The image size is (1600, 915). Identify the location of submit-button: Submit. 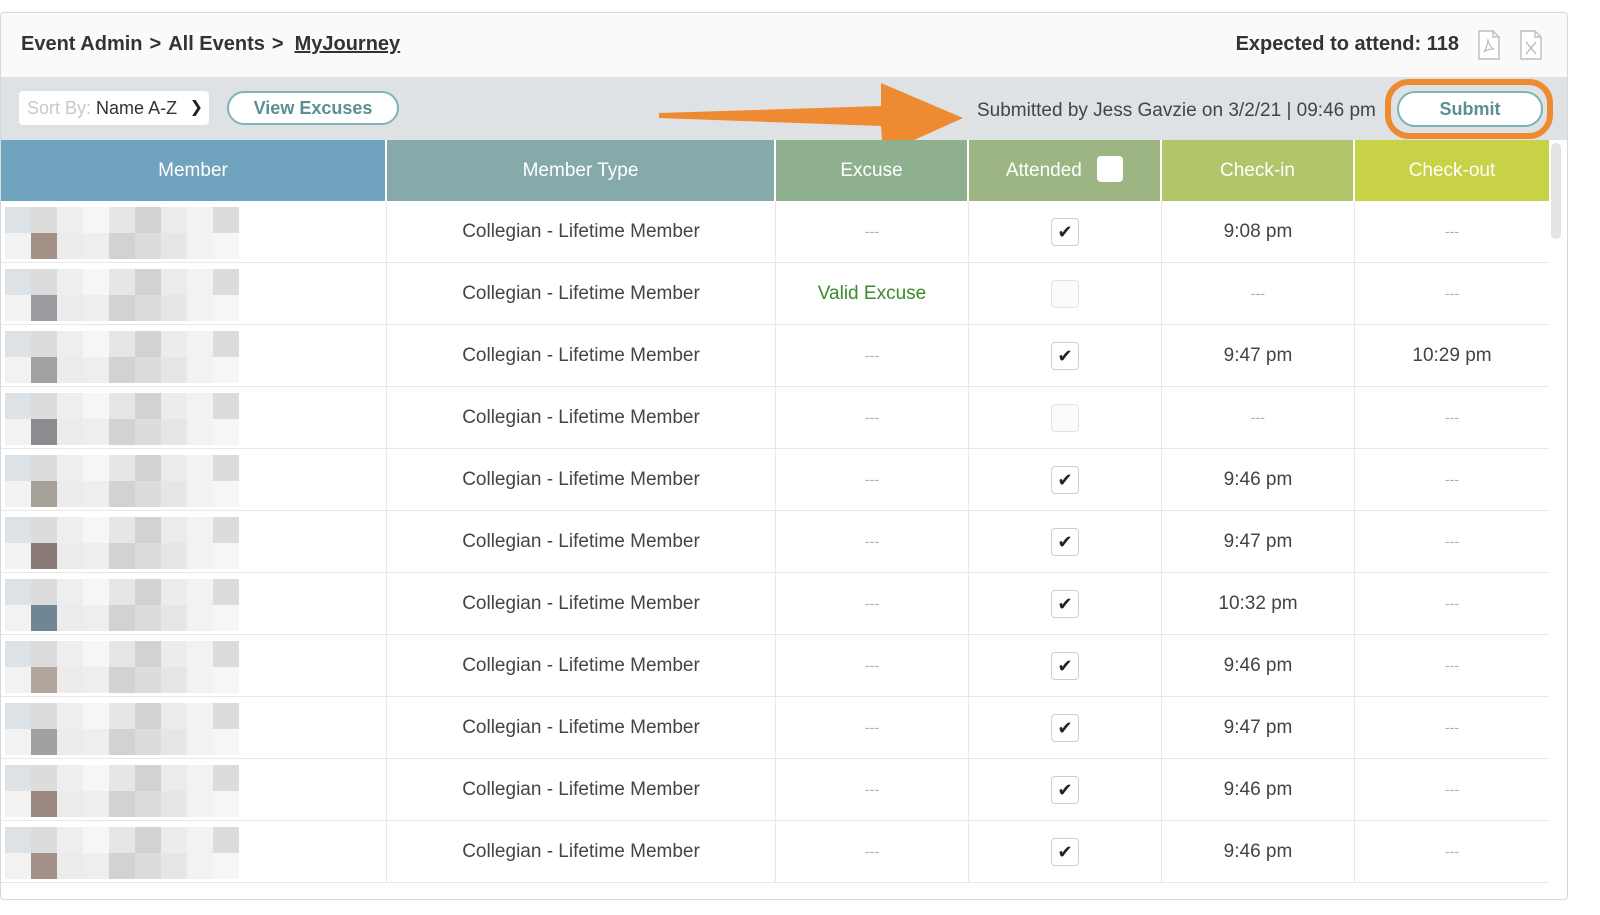
(1470, 109).